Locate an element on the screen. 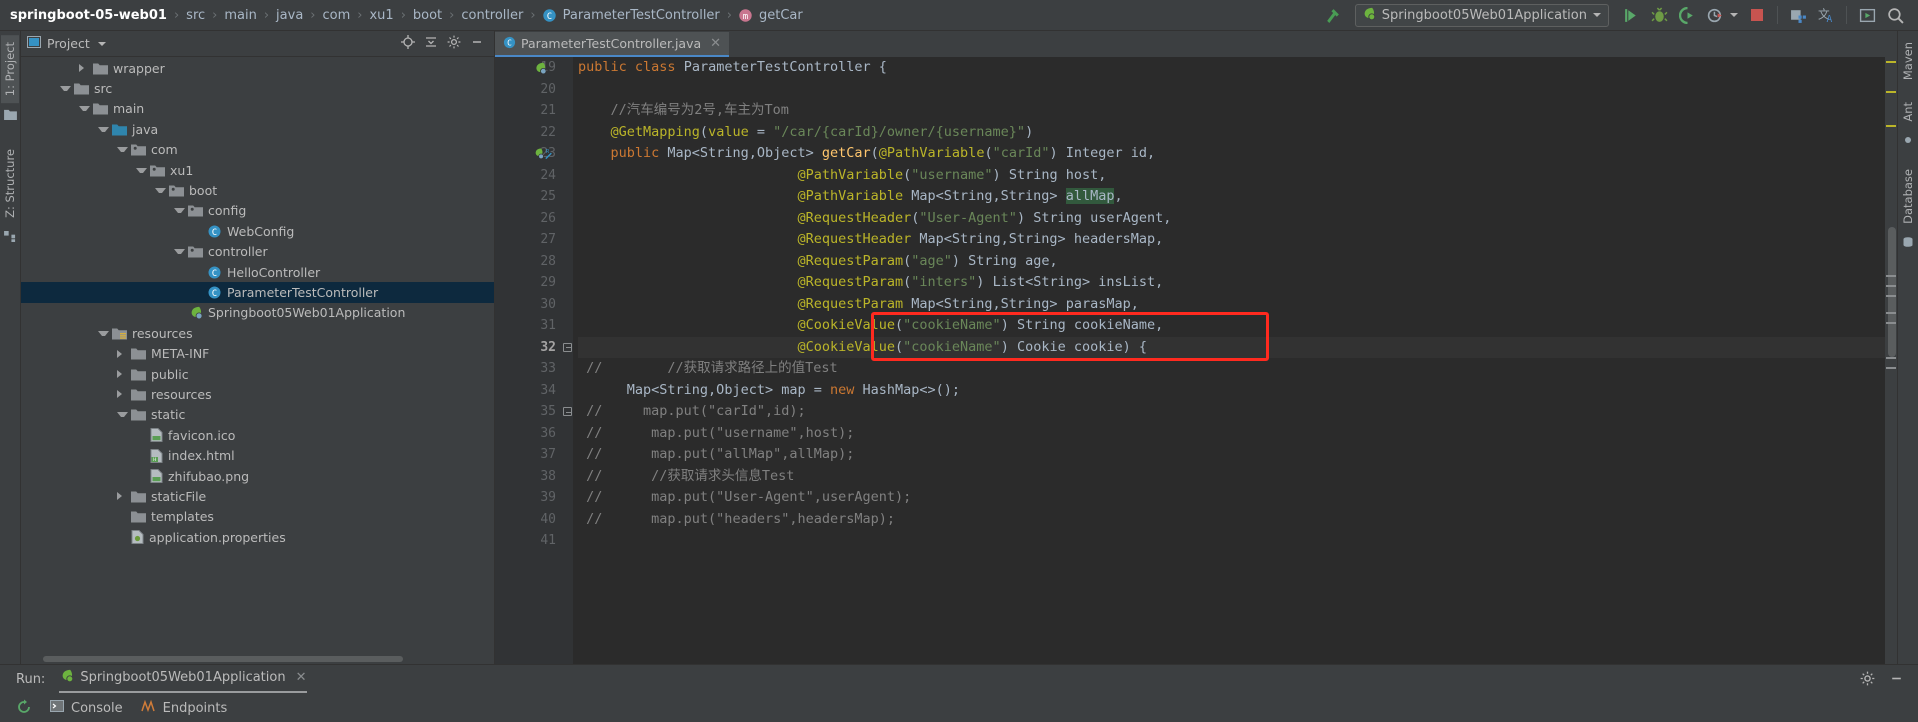 This screenshot has width=1918, height=722. tree-node: wrapper is located at coordinates (257, 68).